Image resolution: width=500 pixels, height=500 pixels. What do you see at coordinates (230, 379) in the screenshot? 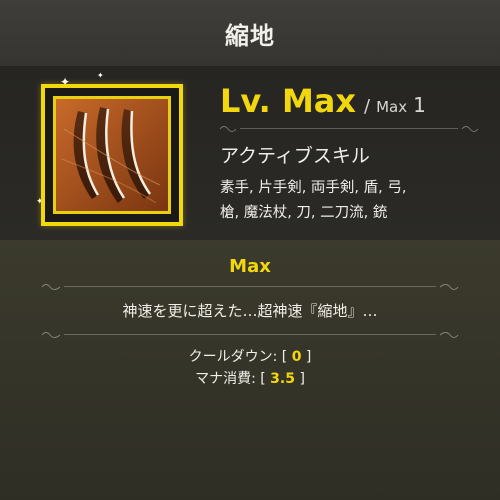
I see `mana-cost-label: マナ消費: [` at bounding box center [230, 379].